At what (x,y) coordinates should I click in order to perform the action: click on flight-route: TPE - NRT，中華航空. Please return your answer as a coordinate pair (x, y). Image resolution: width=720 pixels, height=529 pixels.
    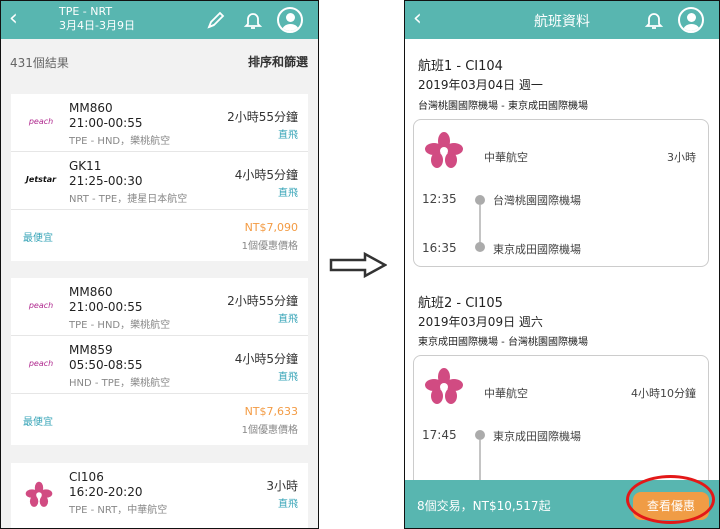
    Looking at the image, I should click on (118, 510).